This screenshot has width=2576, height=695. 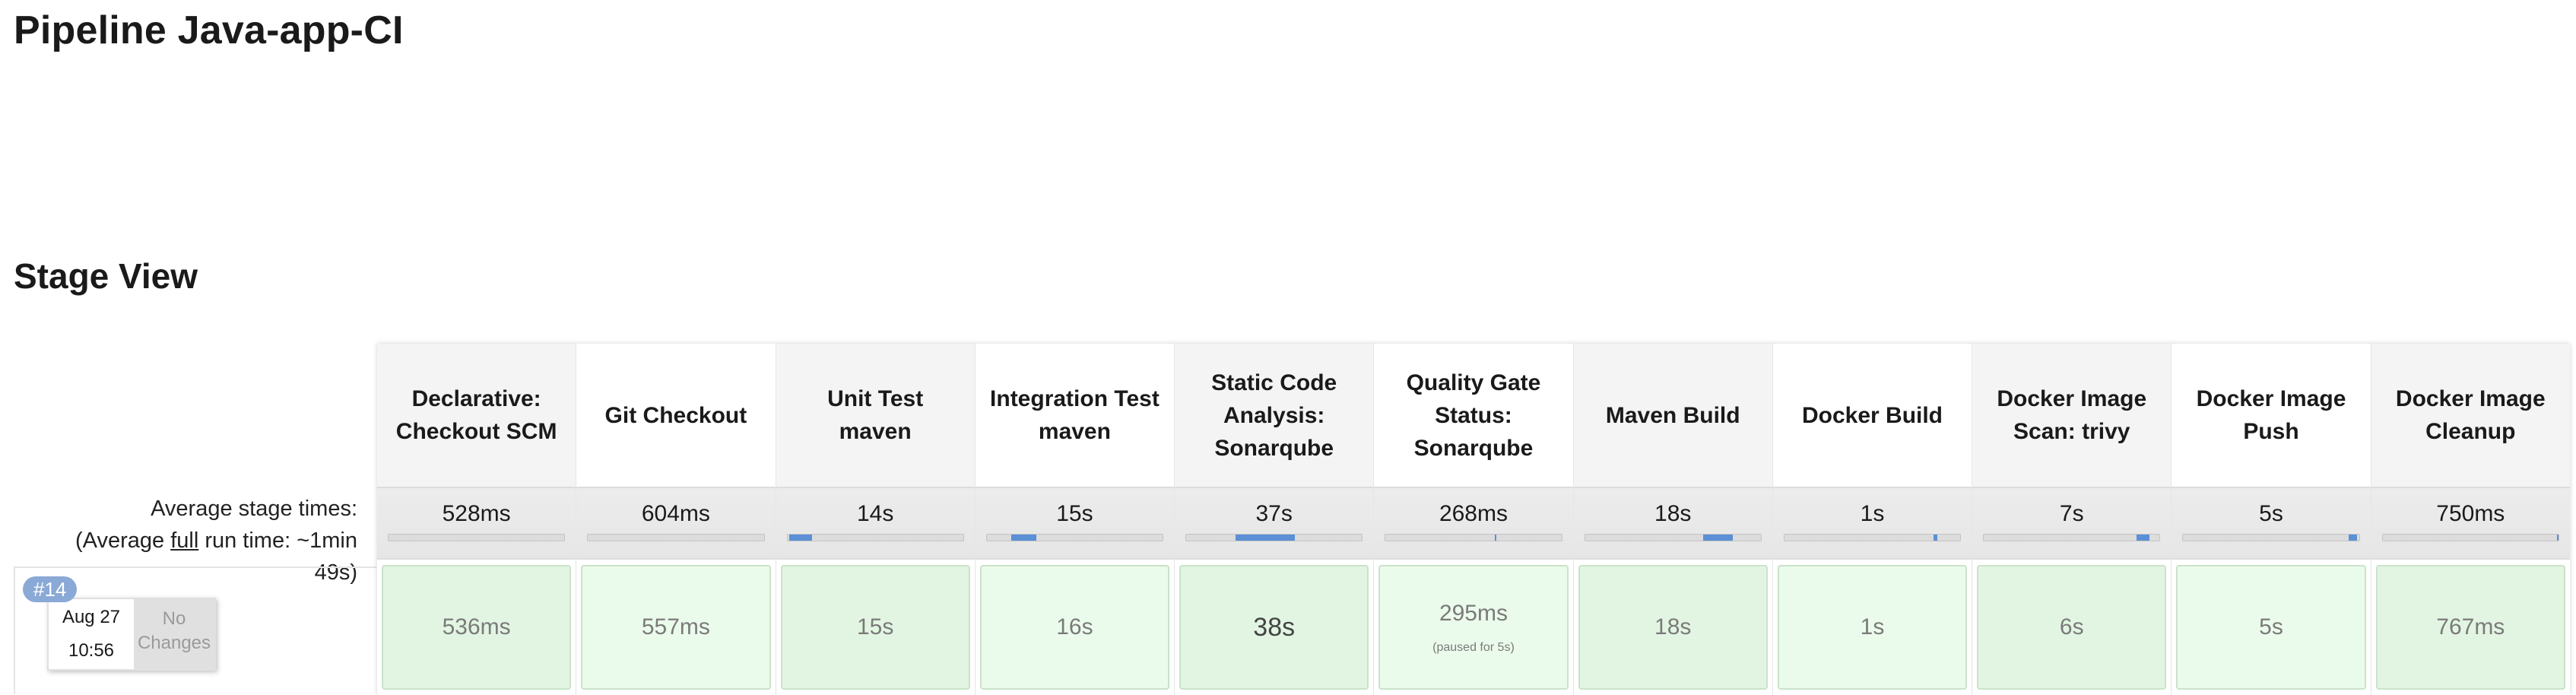 I want to click on stage-run-time: 1s, so click(x=1873, y=626).